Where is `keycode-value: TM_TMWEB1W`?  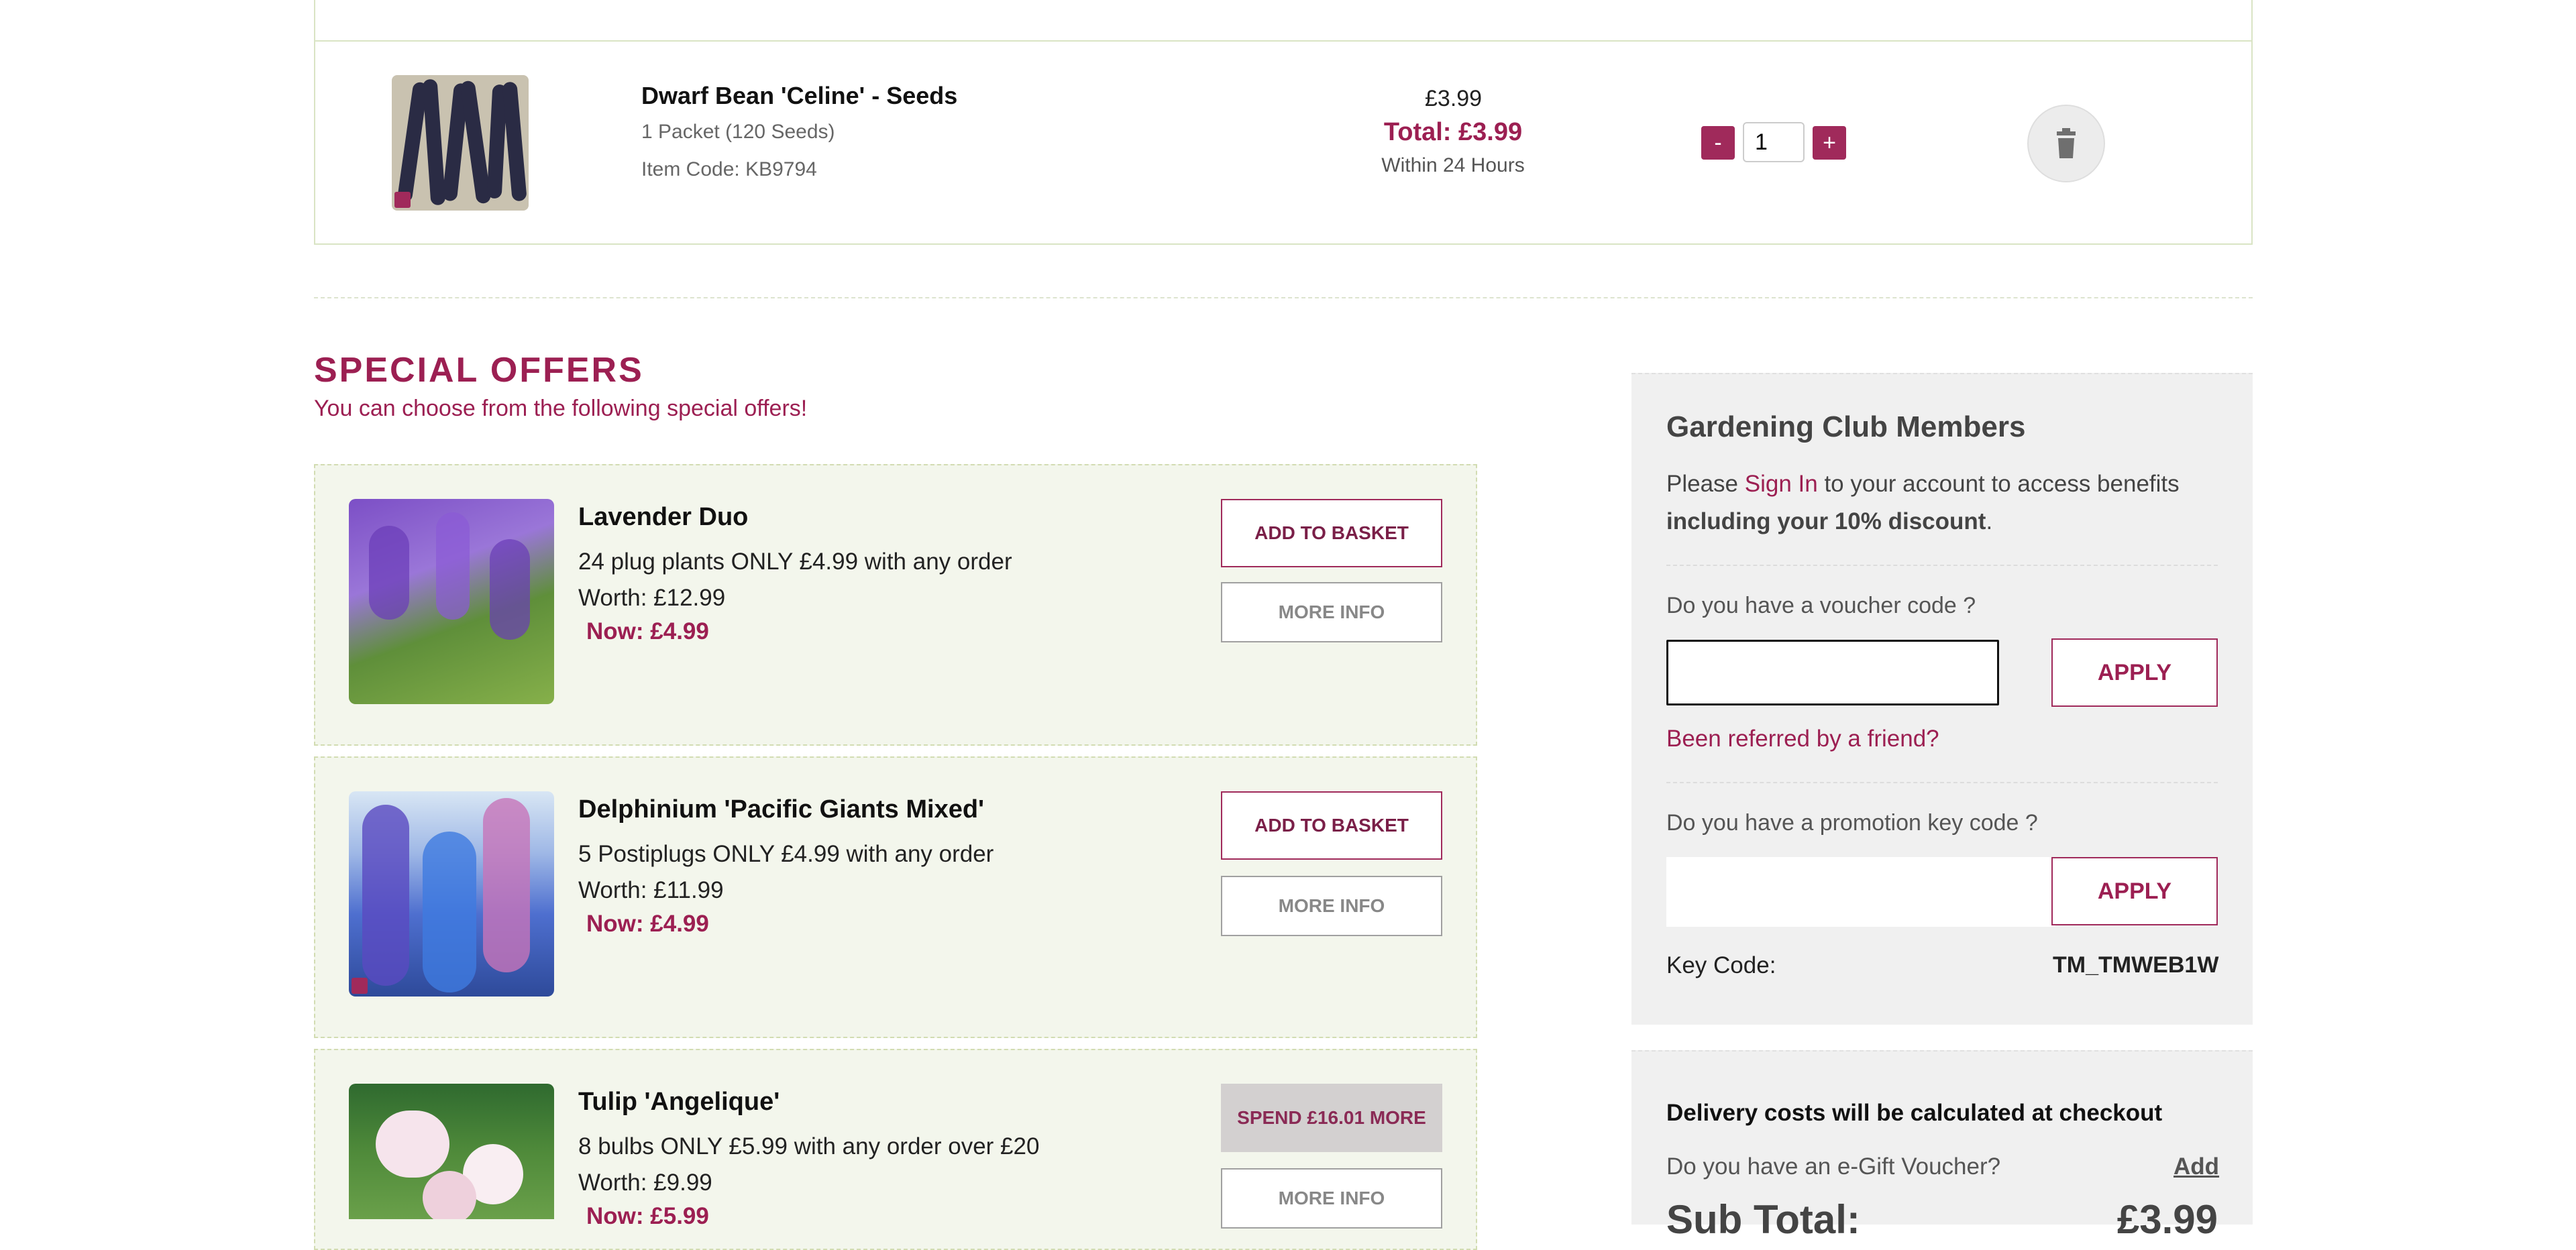 keycode-value: TM_TMWEB1W is located at coordinates (2136, 965).